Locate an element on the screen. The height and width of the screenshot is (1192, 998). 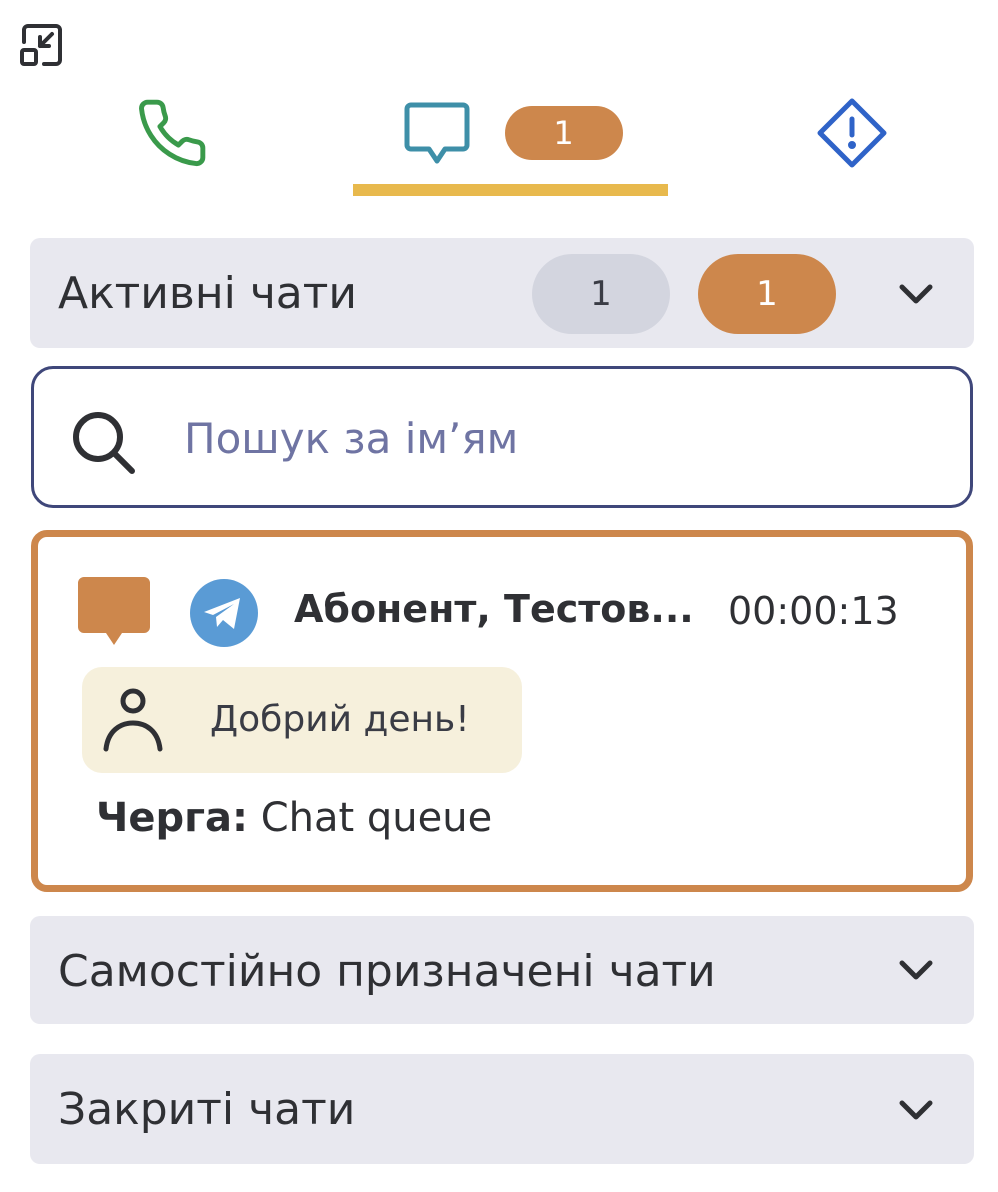
search-icon is located at coordinates (104, 443).